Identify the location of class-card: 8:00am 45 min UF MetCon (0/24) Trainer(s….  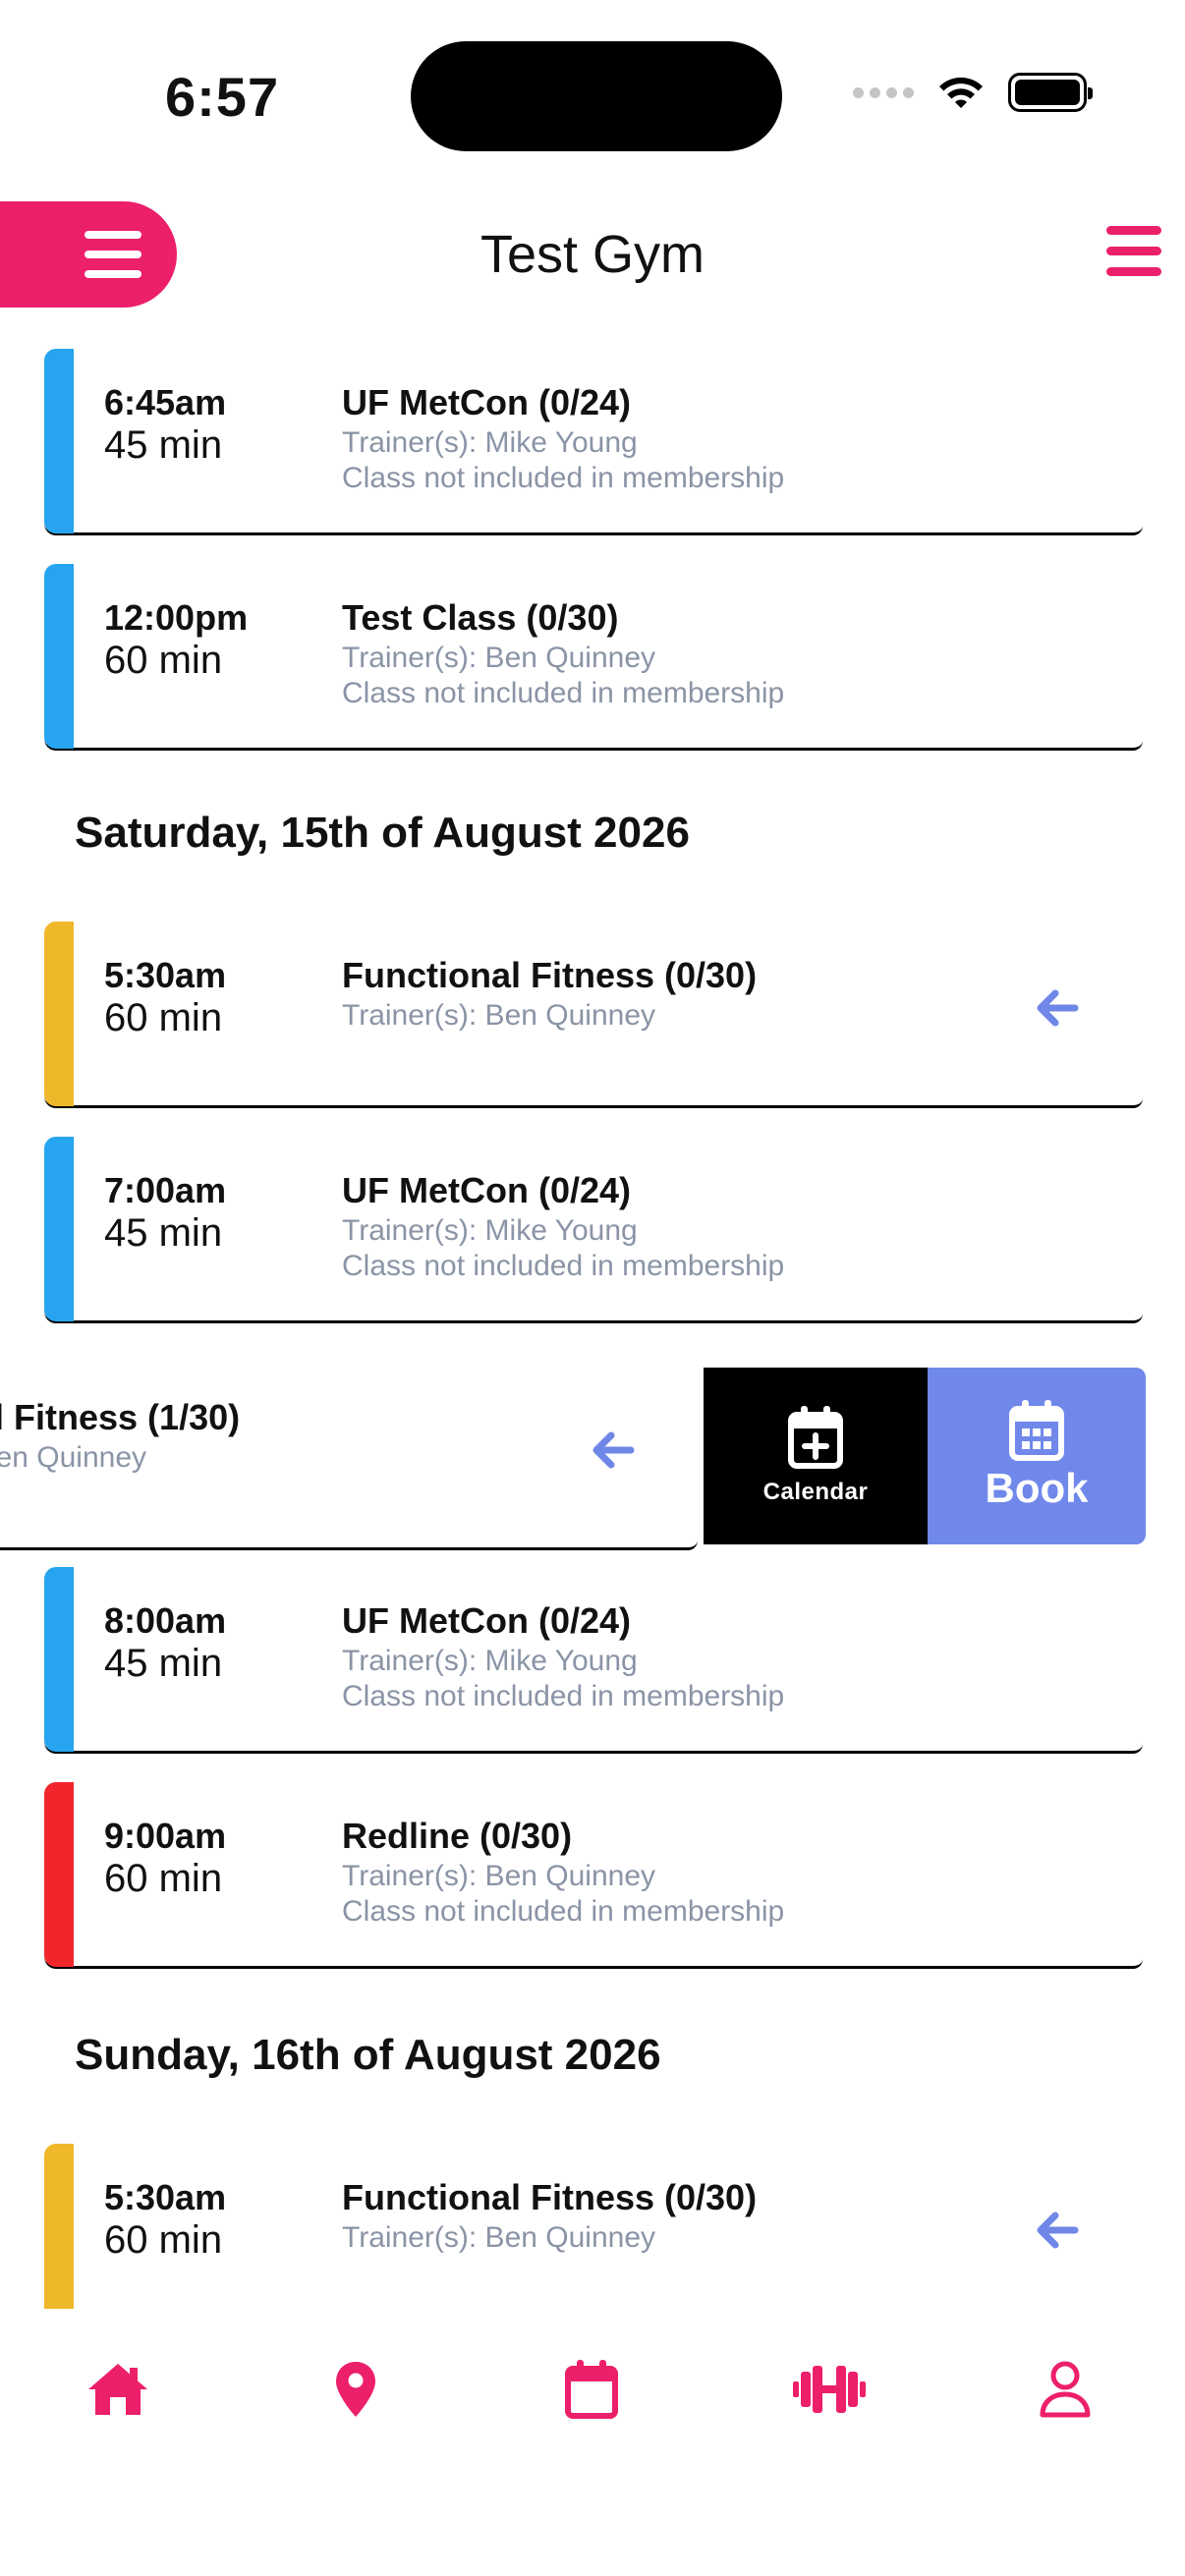
(594, 1660).